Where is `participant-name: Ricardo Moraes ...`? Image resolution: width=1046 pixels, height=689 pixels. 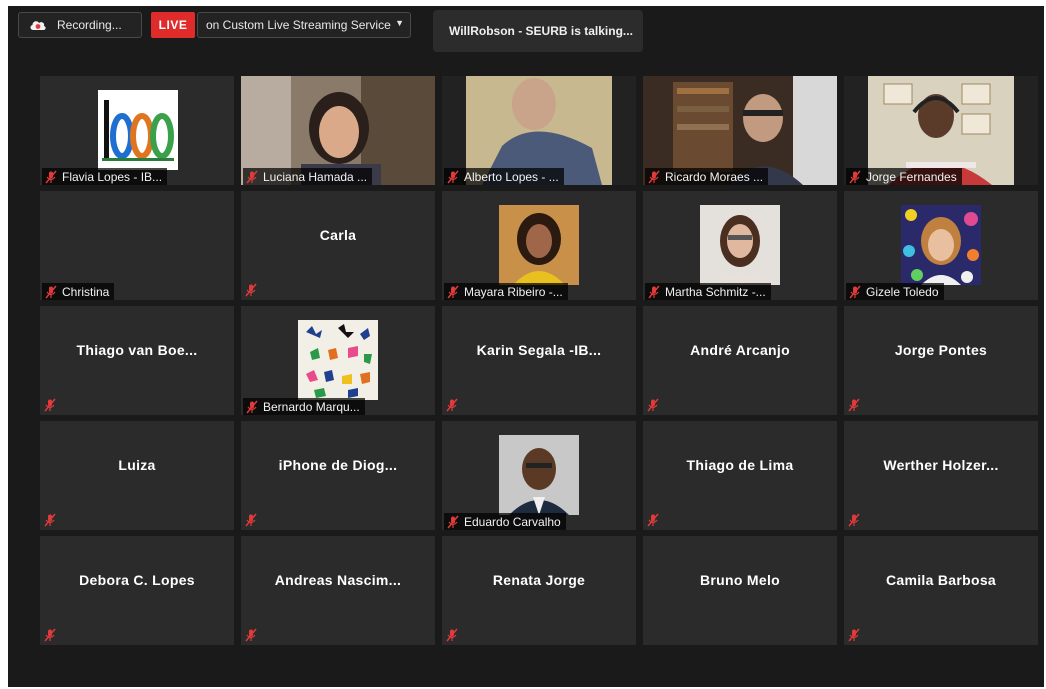 participant-name: Ricardo Moraes ... is located at coordinates (707, 176).